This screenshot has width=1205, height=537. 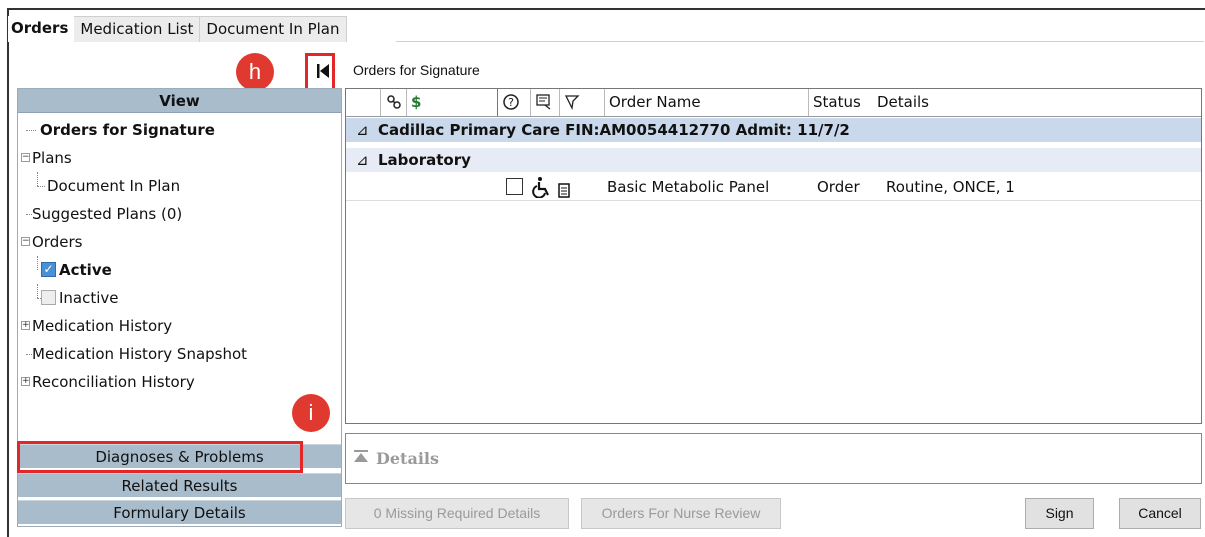 I want to click on col-link, so click(x=392, y=102).